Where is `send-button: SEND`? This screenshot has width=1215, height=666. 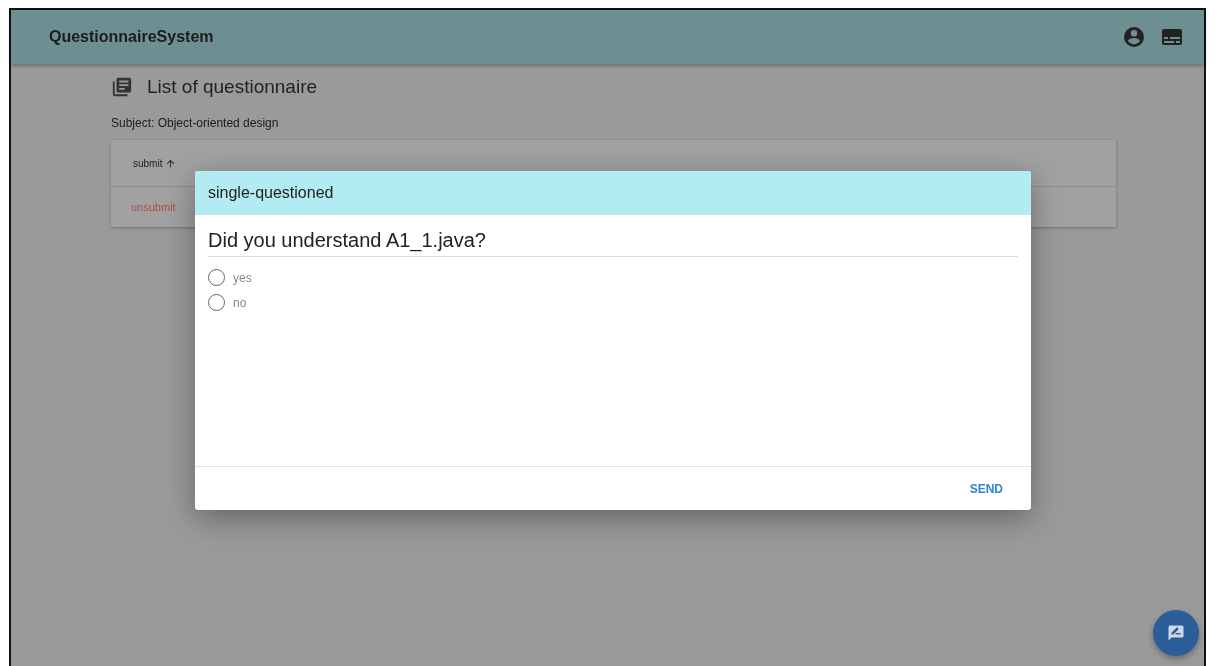 send-button: SEND is located at coordinates (986, 488).